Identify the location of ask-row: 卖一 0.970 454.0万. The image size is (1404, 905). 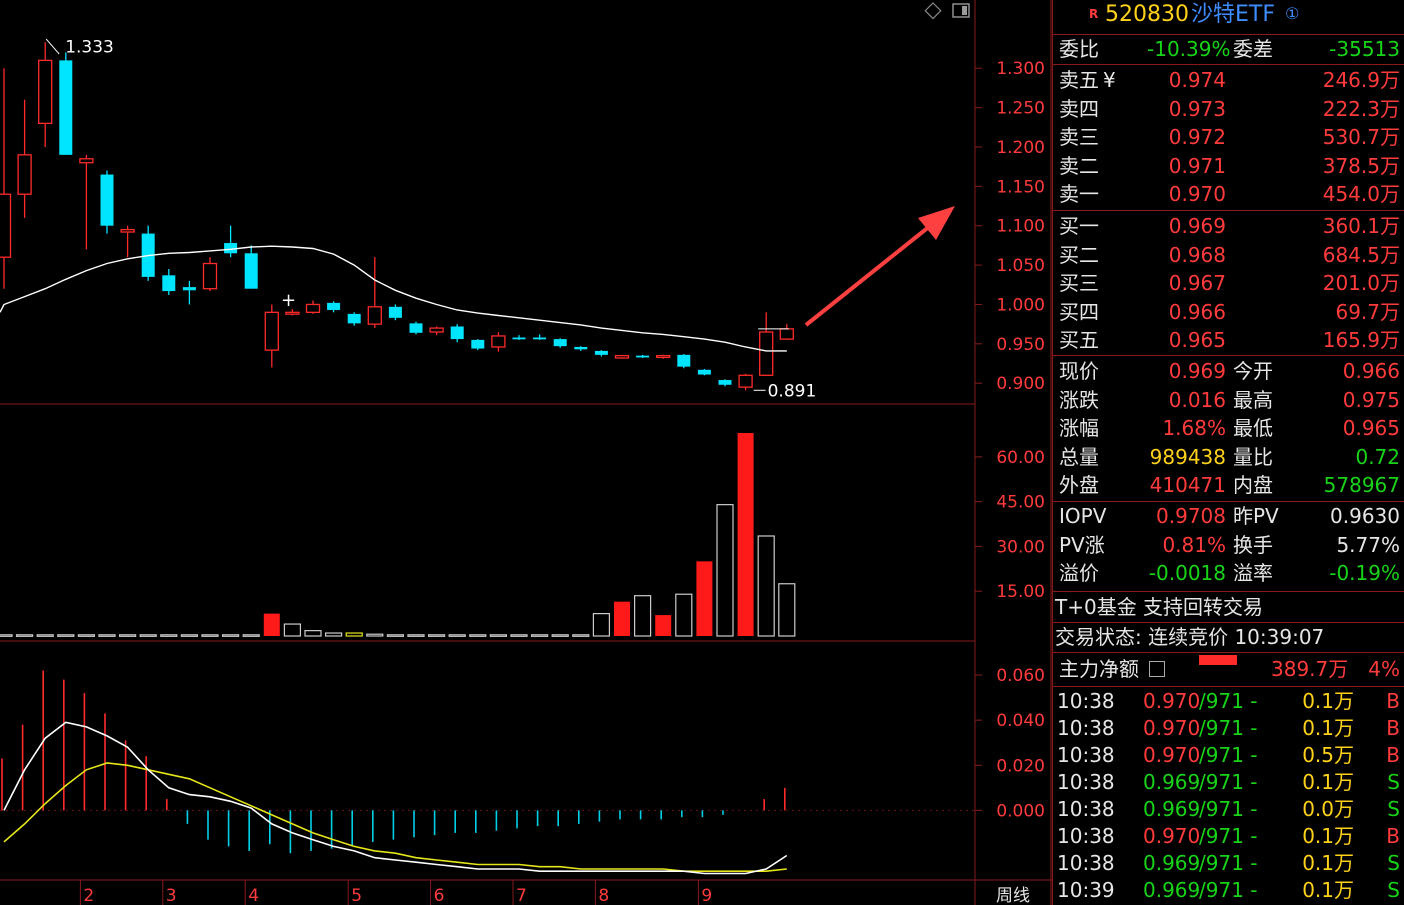
(1228, 194).